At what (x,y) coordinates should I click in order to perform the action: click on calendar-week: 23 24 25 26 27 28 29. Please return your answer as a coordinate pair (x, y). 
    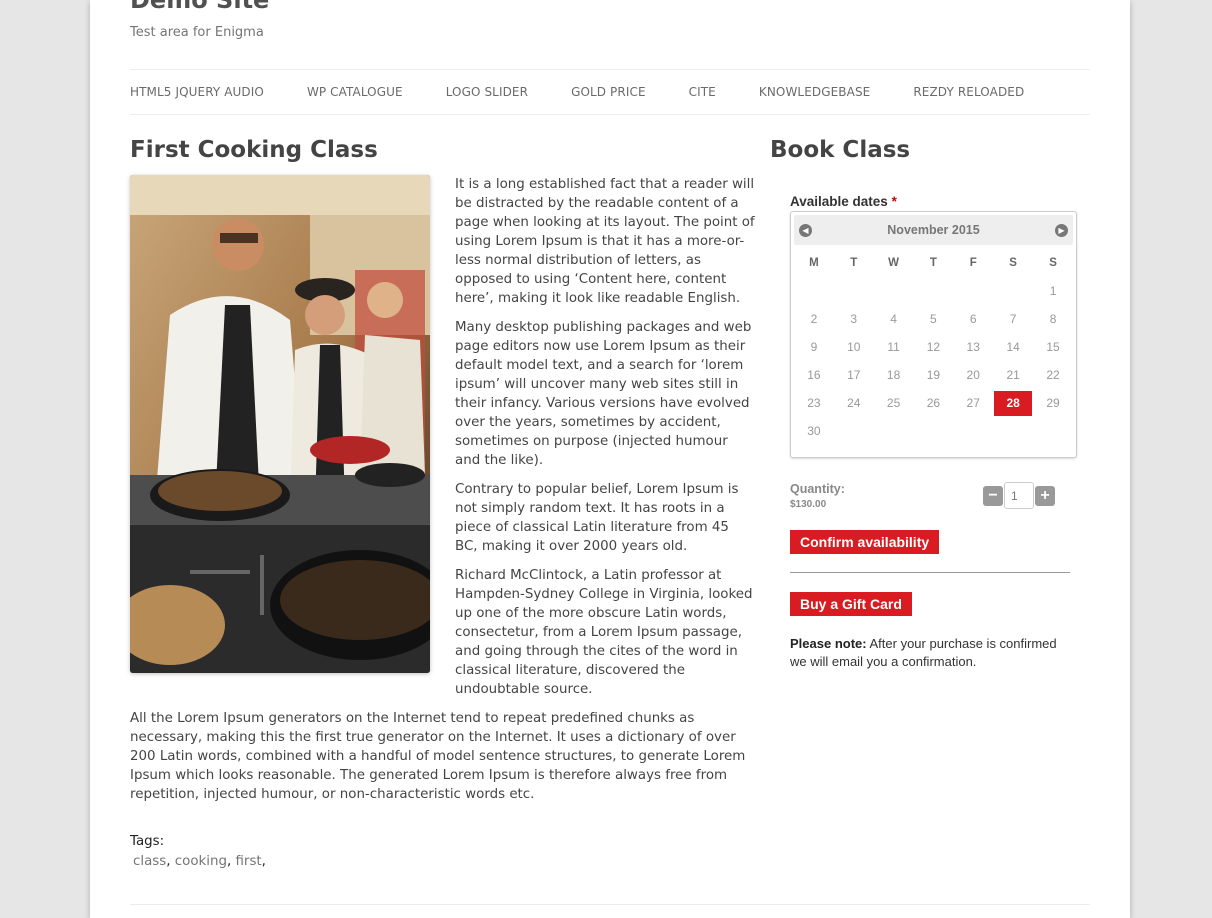
    Looking at the image, I should click on (933, 403).